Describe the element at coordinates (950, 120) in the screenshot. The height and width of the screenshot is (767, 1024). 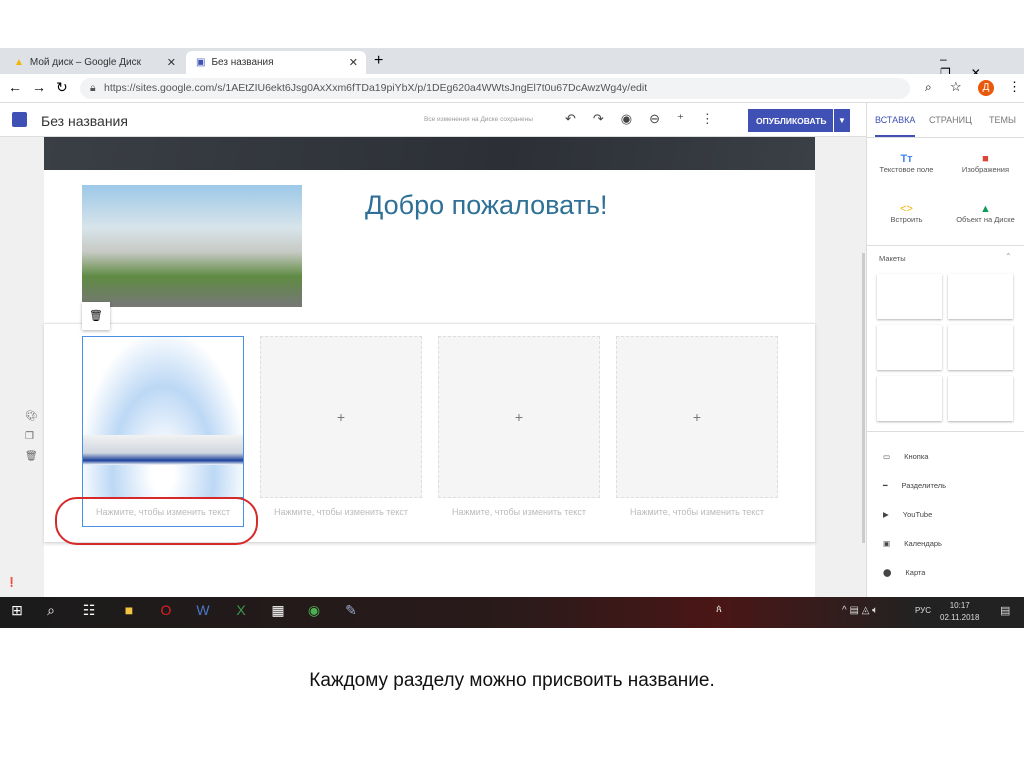
I see `tab-pages: СТРАНИЦ` at that location.